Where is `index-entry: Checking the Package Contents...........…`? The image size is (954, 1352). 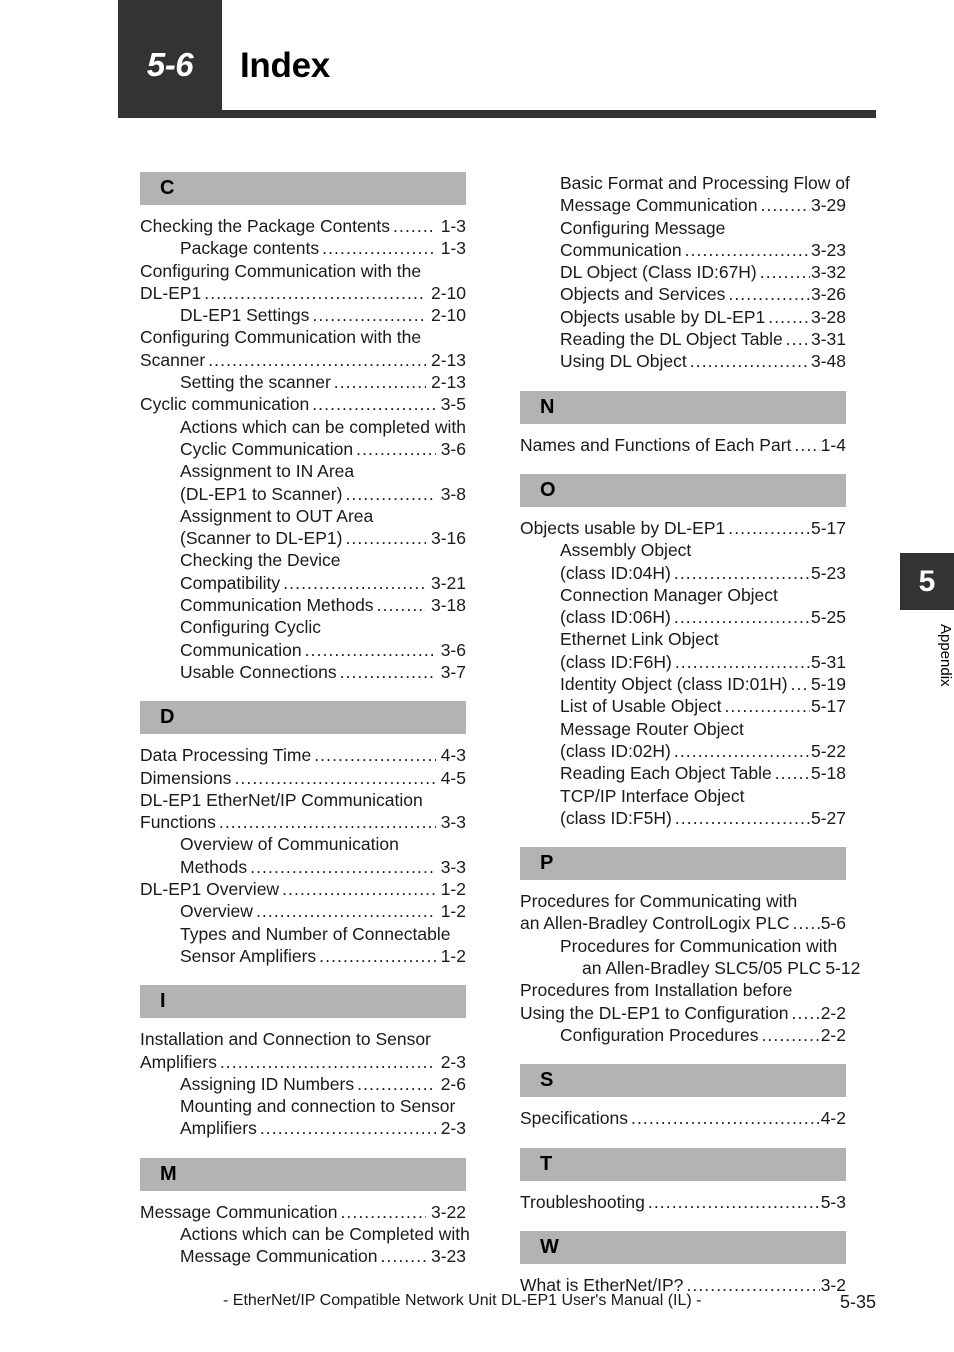
index-entry: Checking the Package Contents...........… is located at coordinates (303, 226).